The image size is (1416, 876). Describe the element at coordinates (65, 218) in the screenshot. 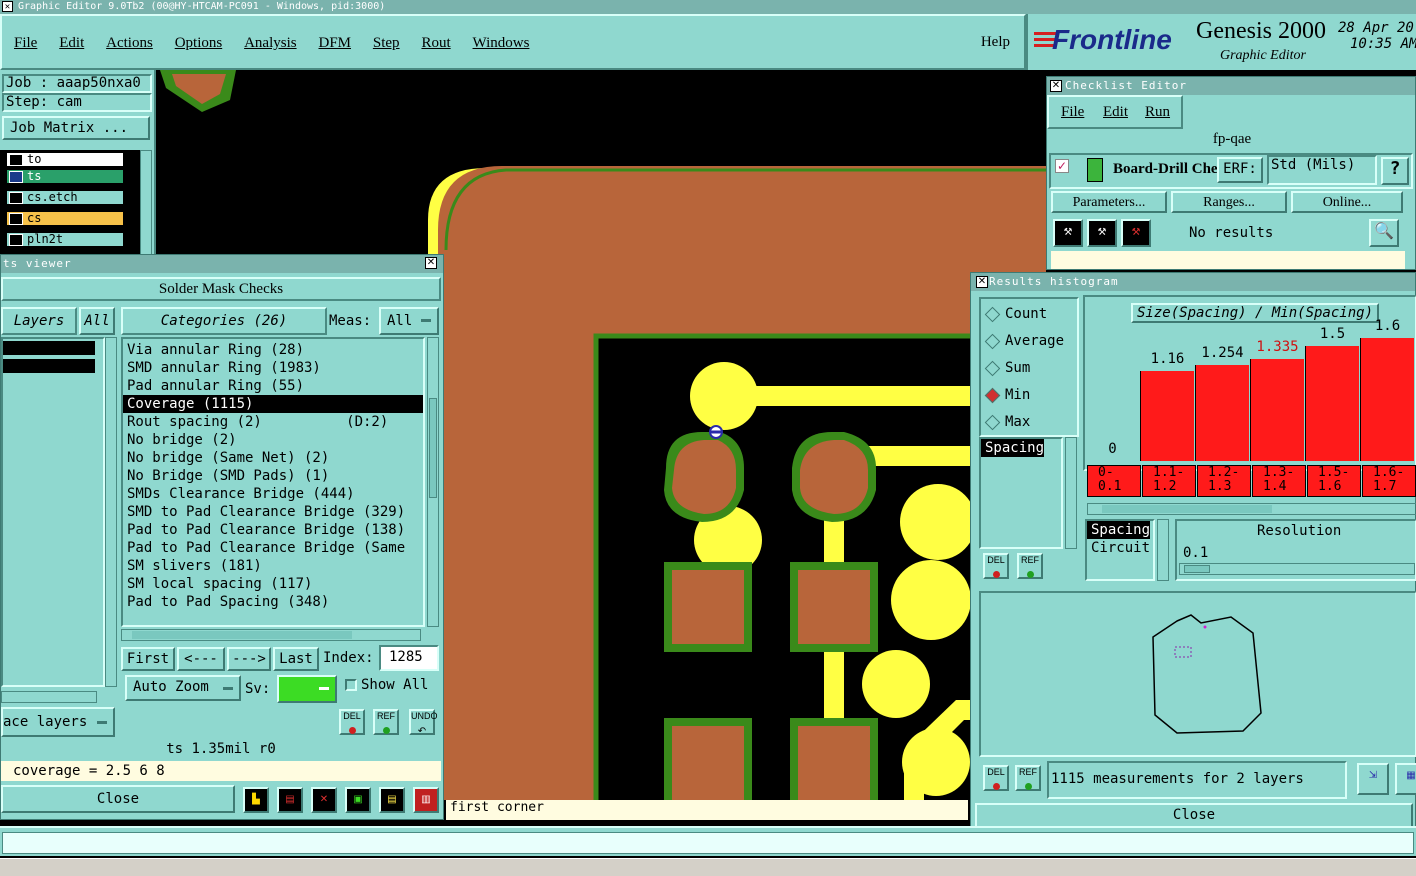

I see `layer-row: cs` at that location.